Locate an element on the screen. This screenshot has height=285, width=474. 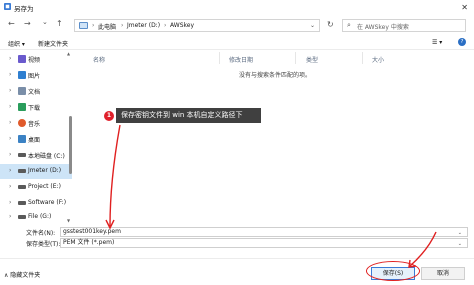
downloads-folder-icon is located at coordinates (22, 107).